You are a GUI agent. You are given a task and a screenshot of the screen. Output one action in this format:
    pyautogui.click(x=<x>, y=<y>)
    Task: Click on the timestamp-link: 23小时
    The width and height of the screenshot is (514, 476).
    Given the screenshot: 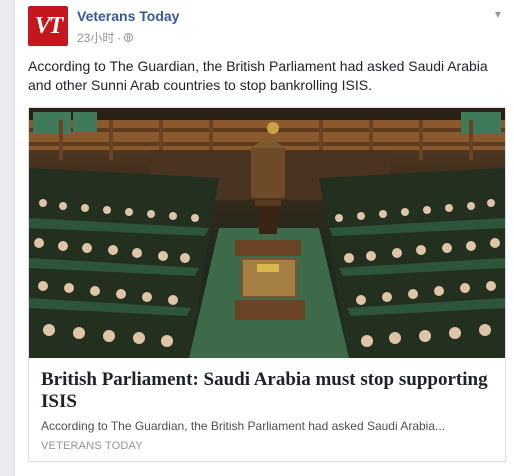 What is the action you would take?
    pyautogui.click(x=95, y=37)
    